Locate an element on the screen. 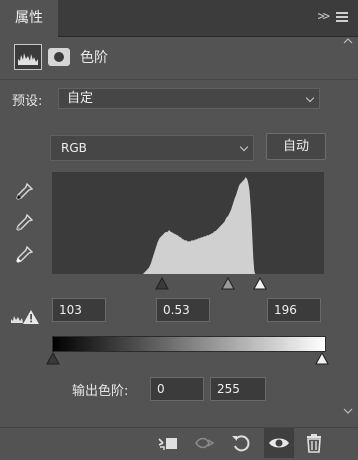 Image resolution: width=358 pixels, height=460 pixels. preset-label: 预设: is located at coordinates (27, 101).